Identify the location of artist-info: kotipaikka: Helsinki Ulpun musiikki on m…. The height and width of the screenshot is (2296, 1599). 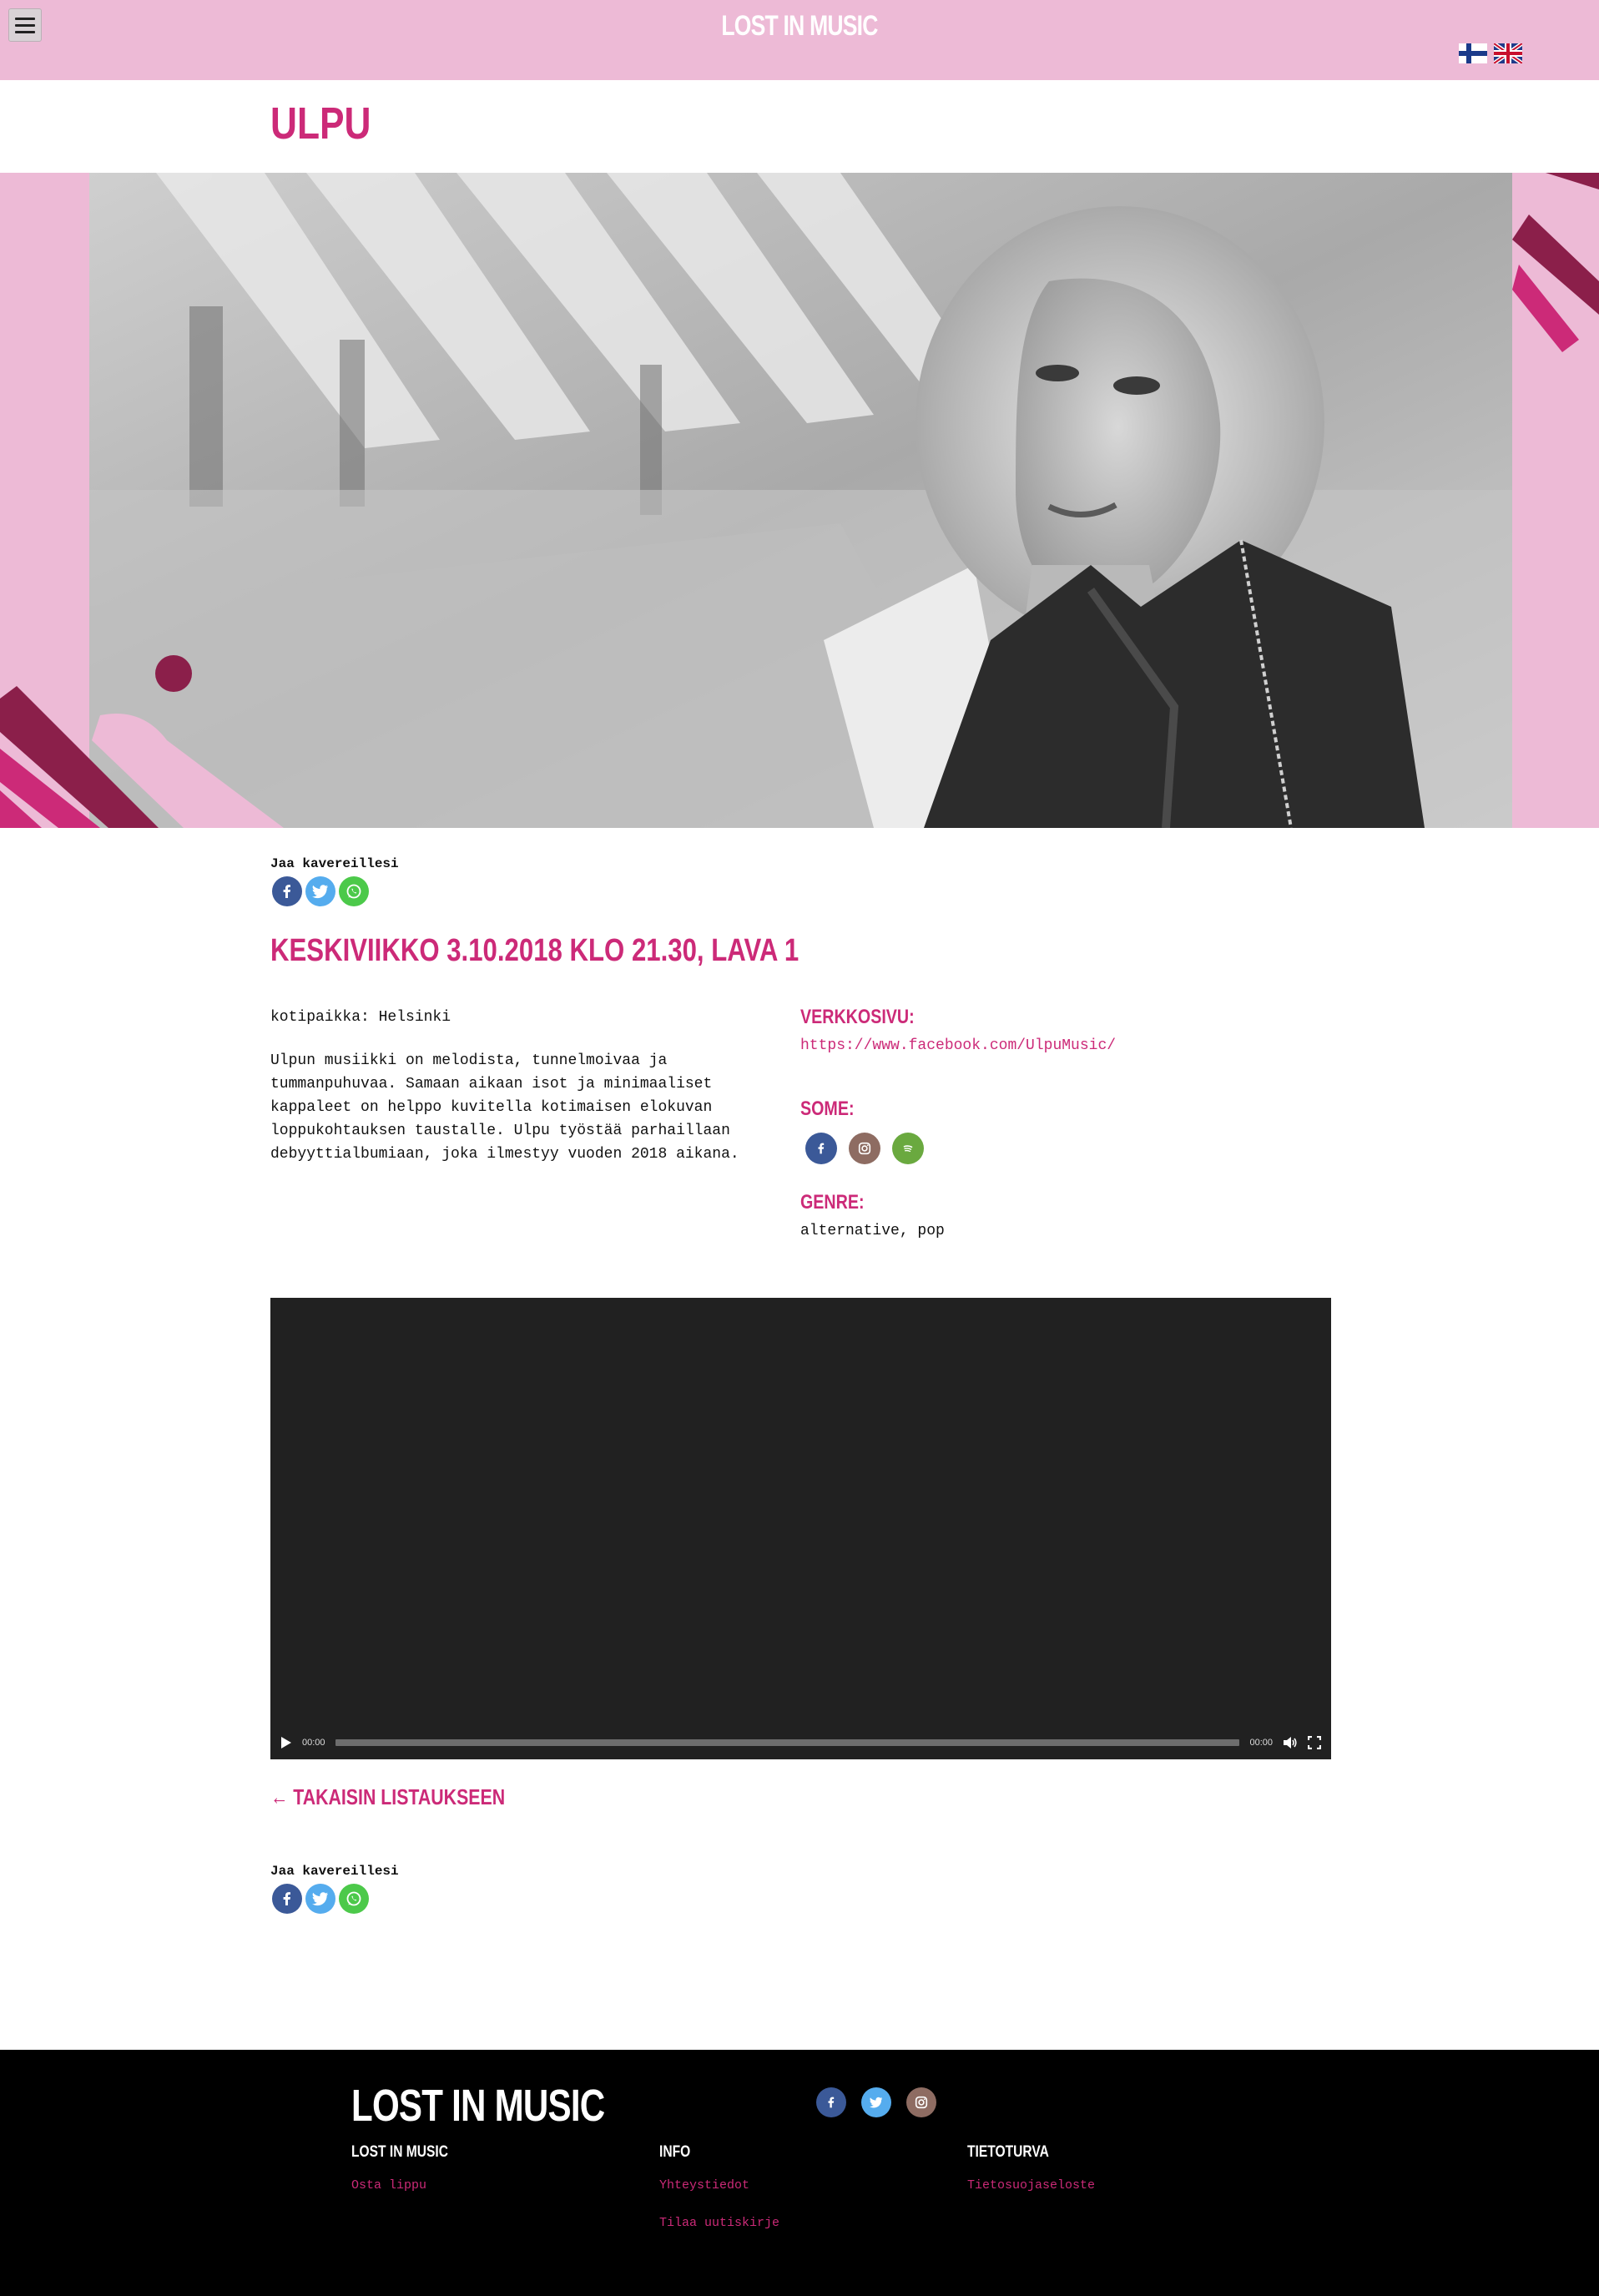
(512, 1096).